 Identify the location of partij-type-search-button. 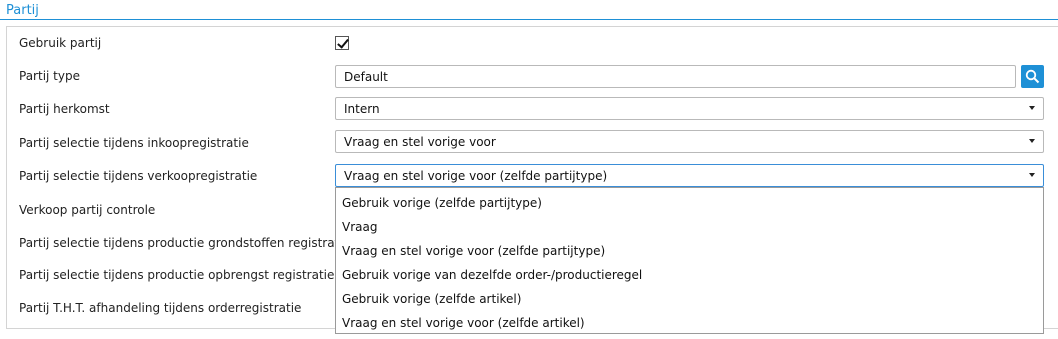
(1032, 76).